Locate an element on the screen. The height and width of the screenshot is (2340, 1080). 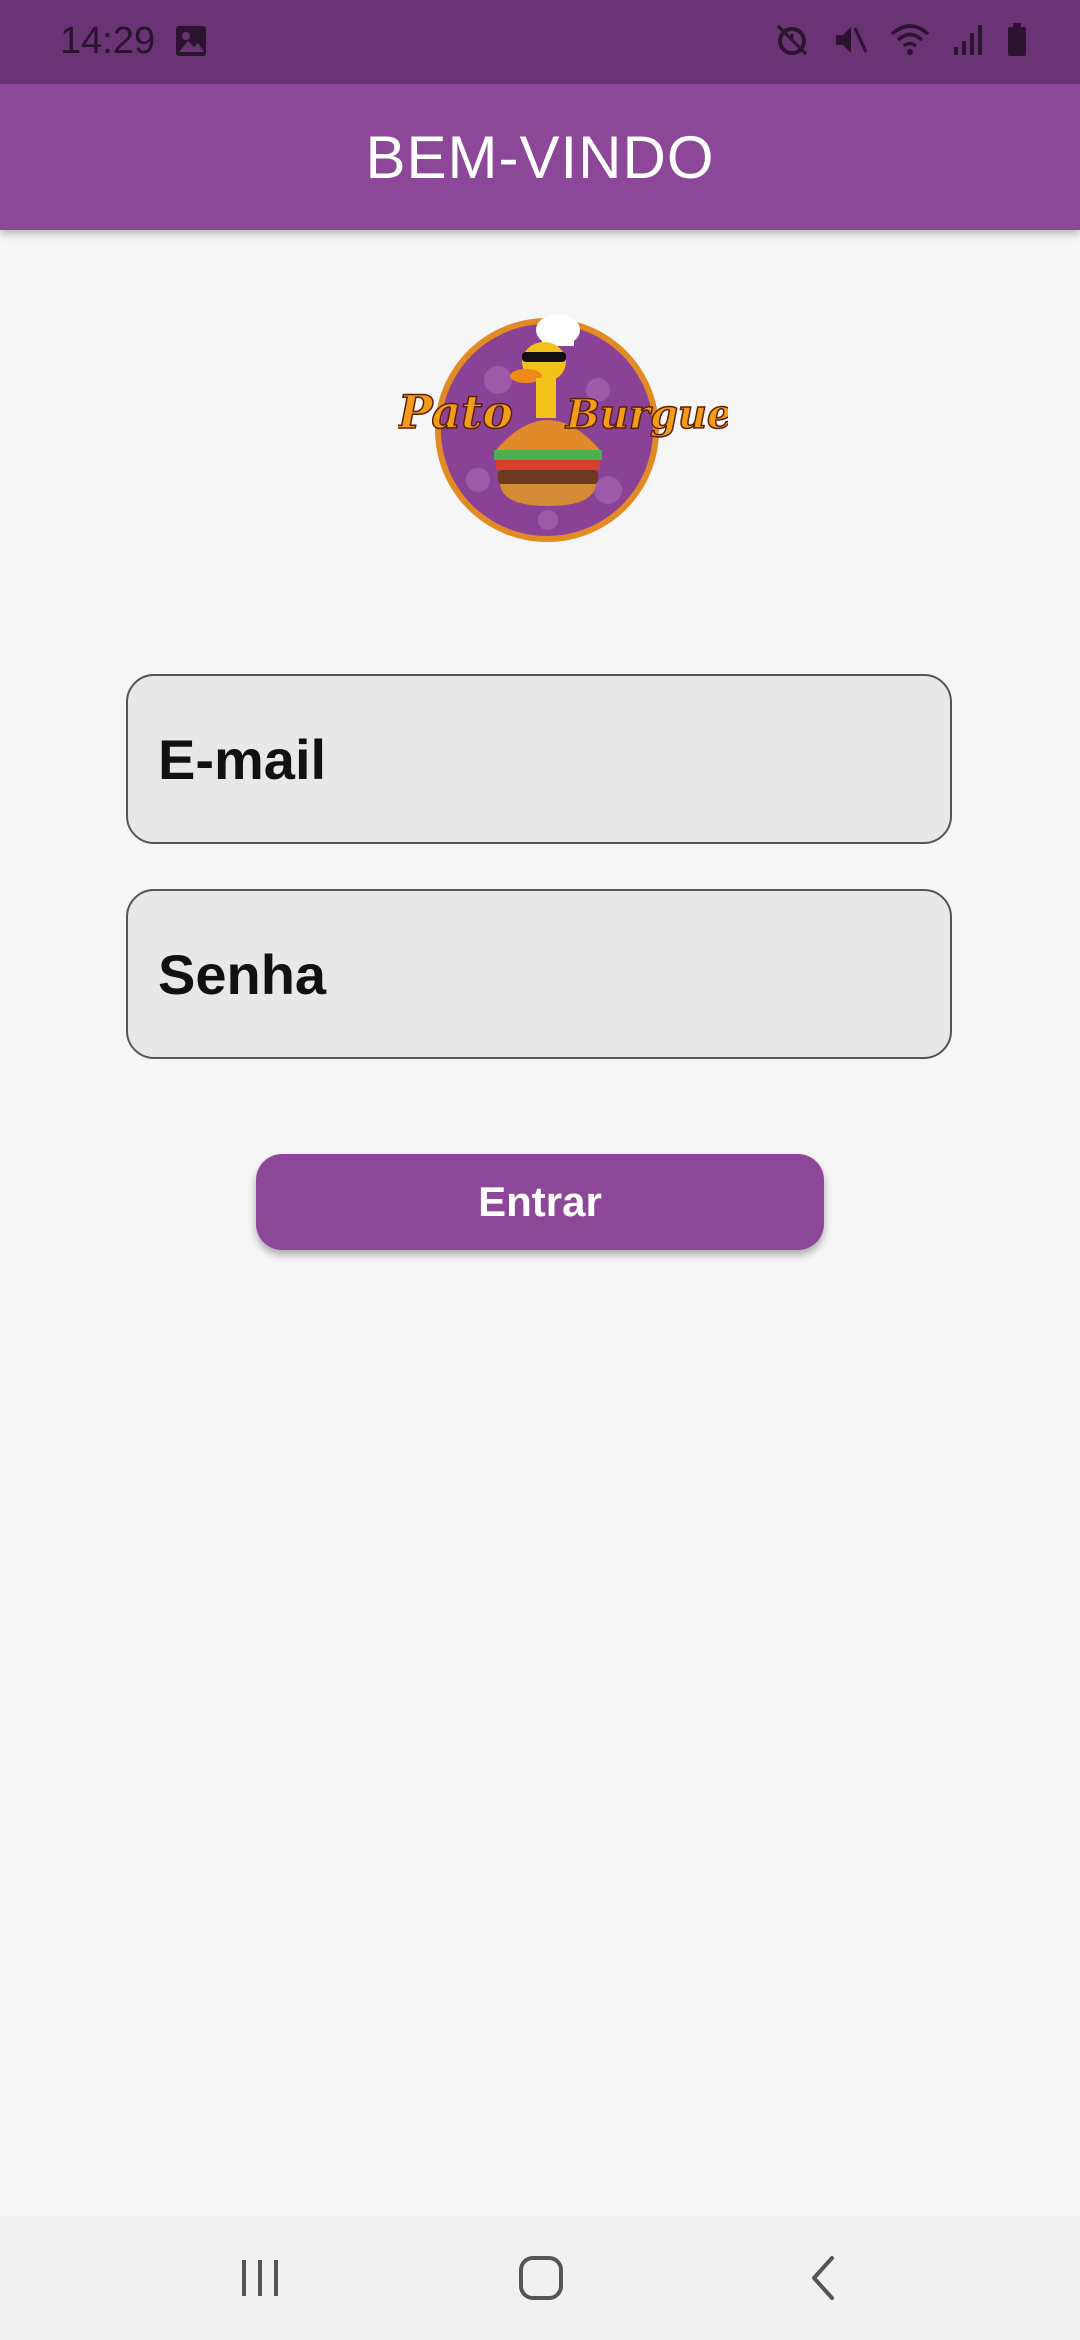
page-title: BEM-VINDO is located at coordinates (540, 157).